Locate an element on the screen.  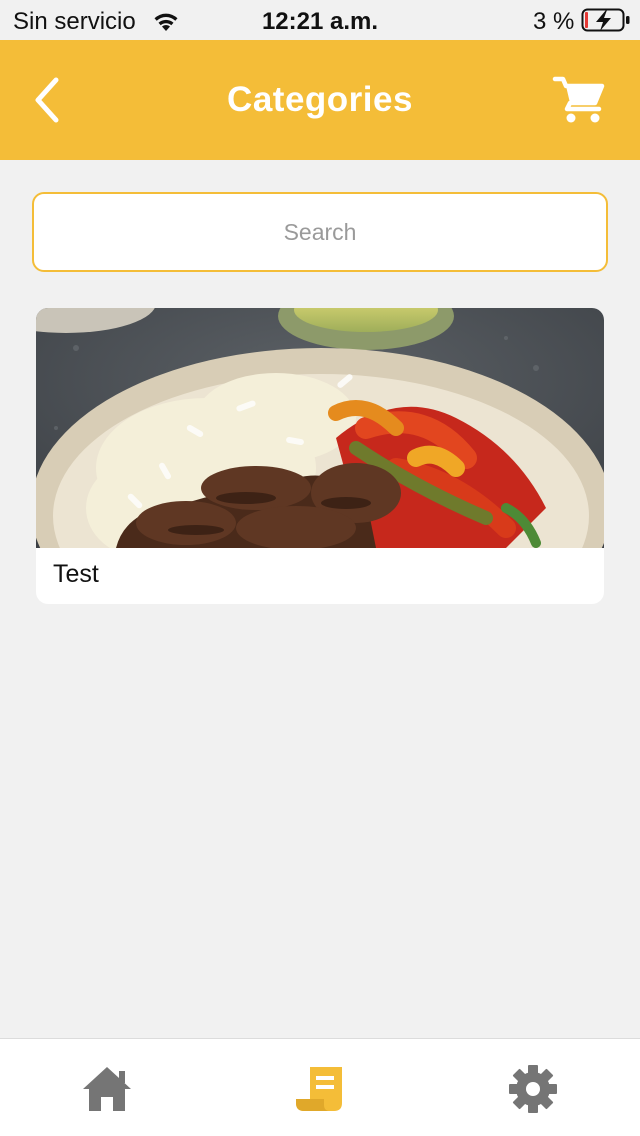
cart-icon is located at coordinates (578, 99).